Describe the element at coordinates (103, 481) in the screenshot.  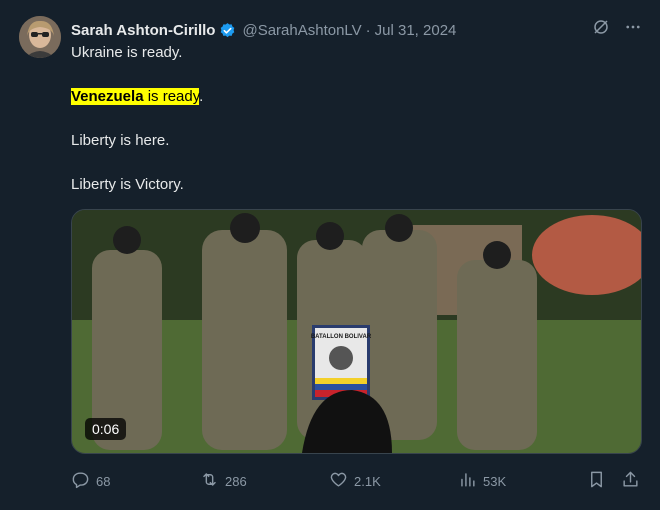
I see `reply-count: 68` at that location.